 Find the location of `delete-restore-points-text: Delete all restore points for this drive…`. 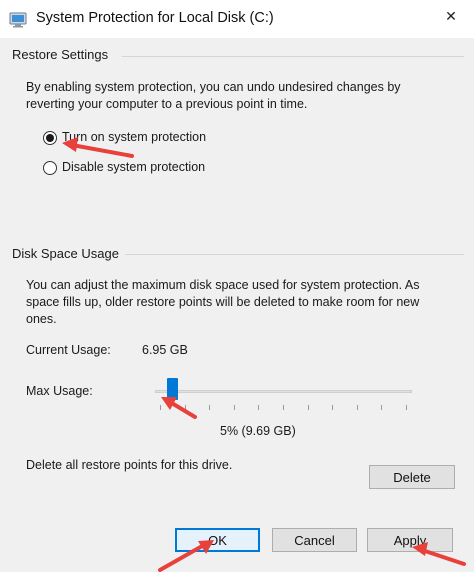

delete-restore-points-text: Delete all restore points for this drive… is located at coordinates (129, 465).